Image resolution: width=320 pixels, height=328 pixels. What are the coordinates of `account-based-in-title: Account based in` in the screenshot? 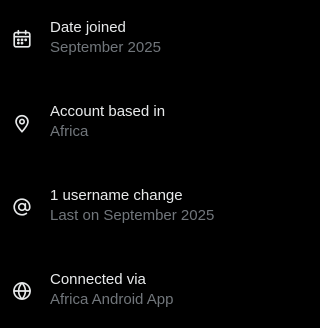 It's located at (108, 111).